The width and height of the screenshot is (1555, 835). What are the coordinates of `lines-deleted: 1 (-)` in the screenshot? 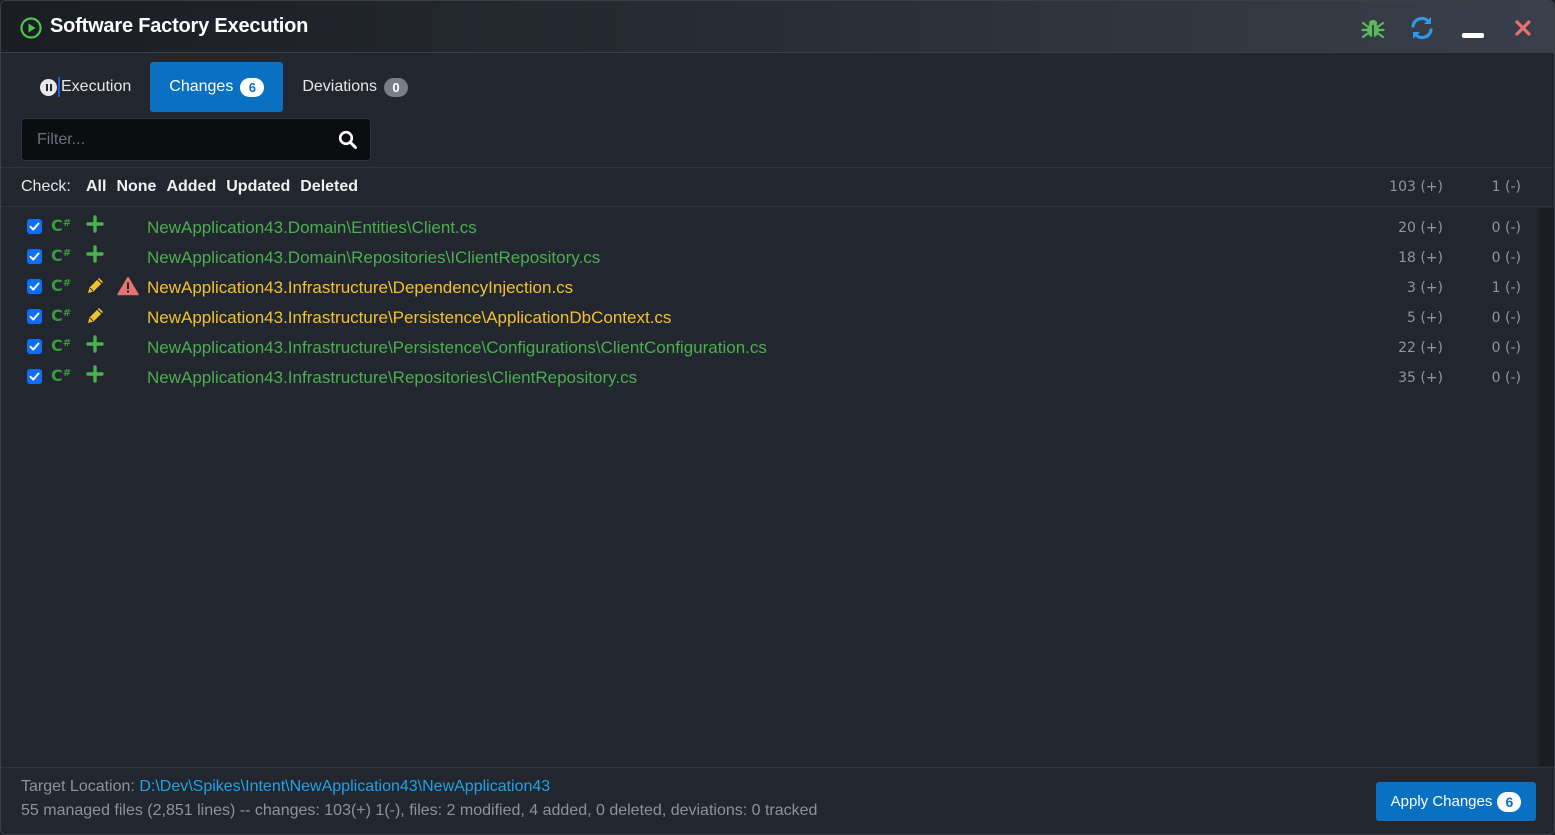 It's located at (1506, 288).